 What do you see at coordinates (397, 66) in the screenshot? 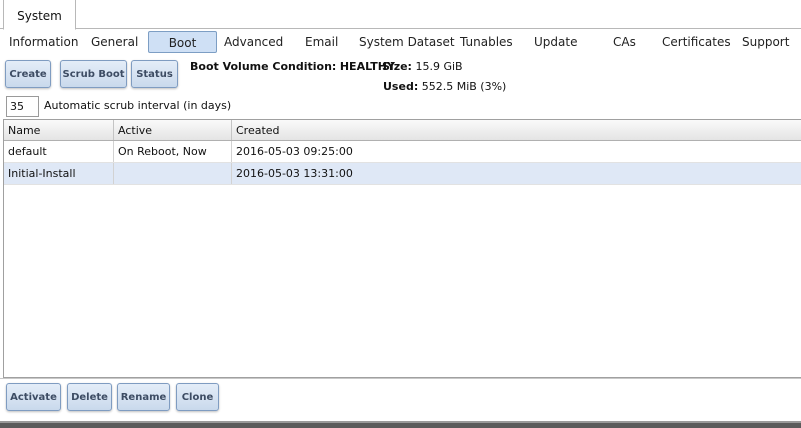
I see `size-label: Size:` at bounding box center [397, 66].